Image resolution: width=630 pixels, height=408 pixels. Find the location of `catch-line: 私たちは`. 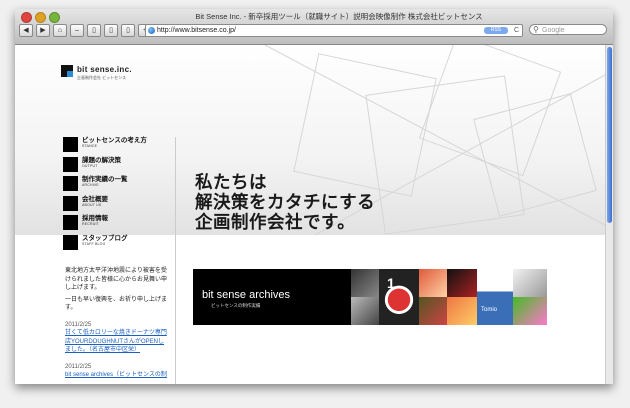

catch-line: 私たちは is located at coordinates (231, 182).